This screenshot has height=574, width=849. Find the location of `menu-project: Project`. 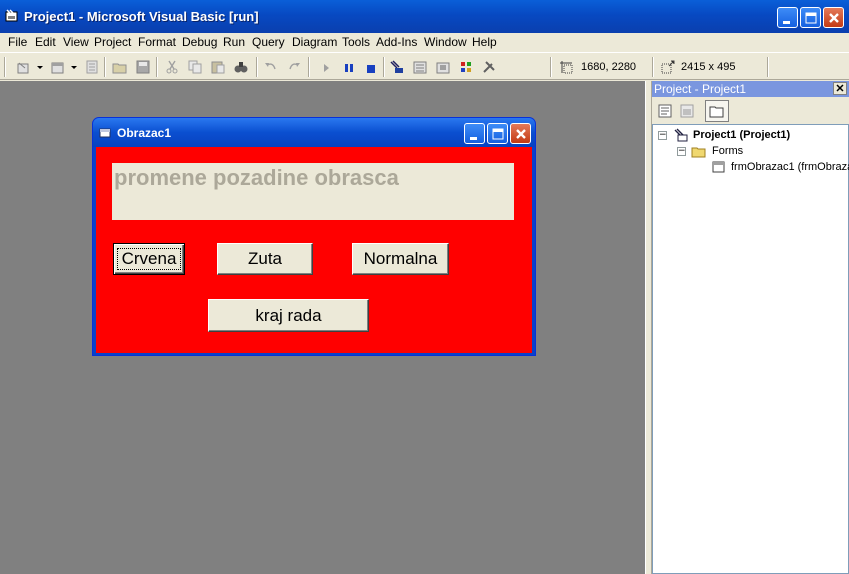

menu-project: Project is located at coordinates (112, 42).